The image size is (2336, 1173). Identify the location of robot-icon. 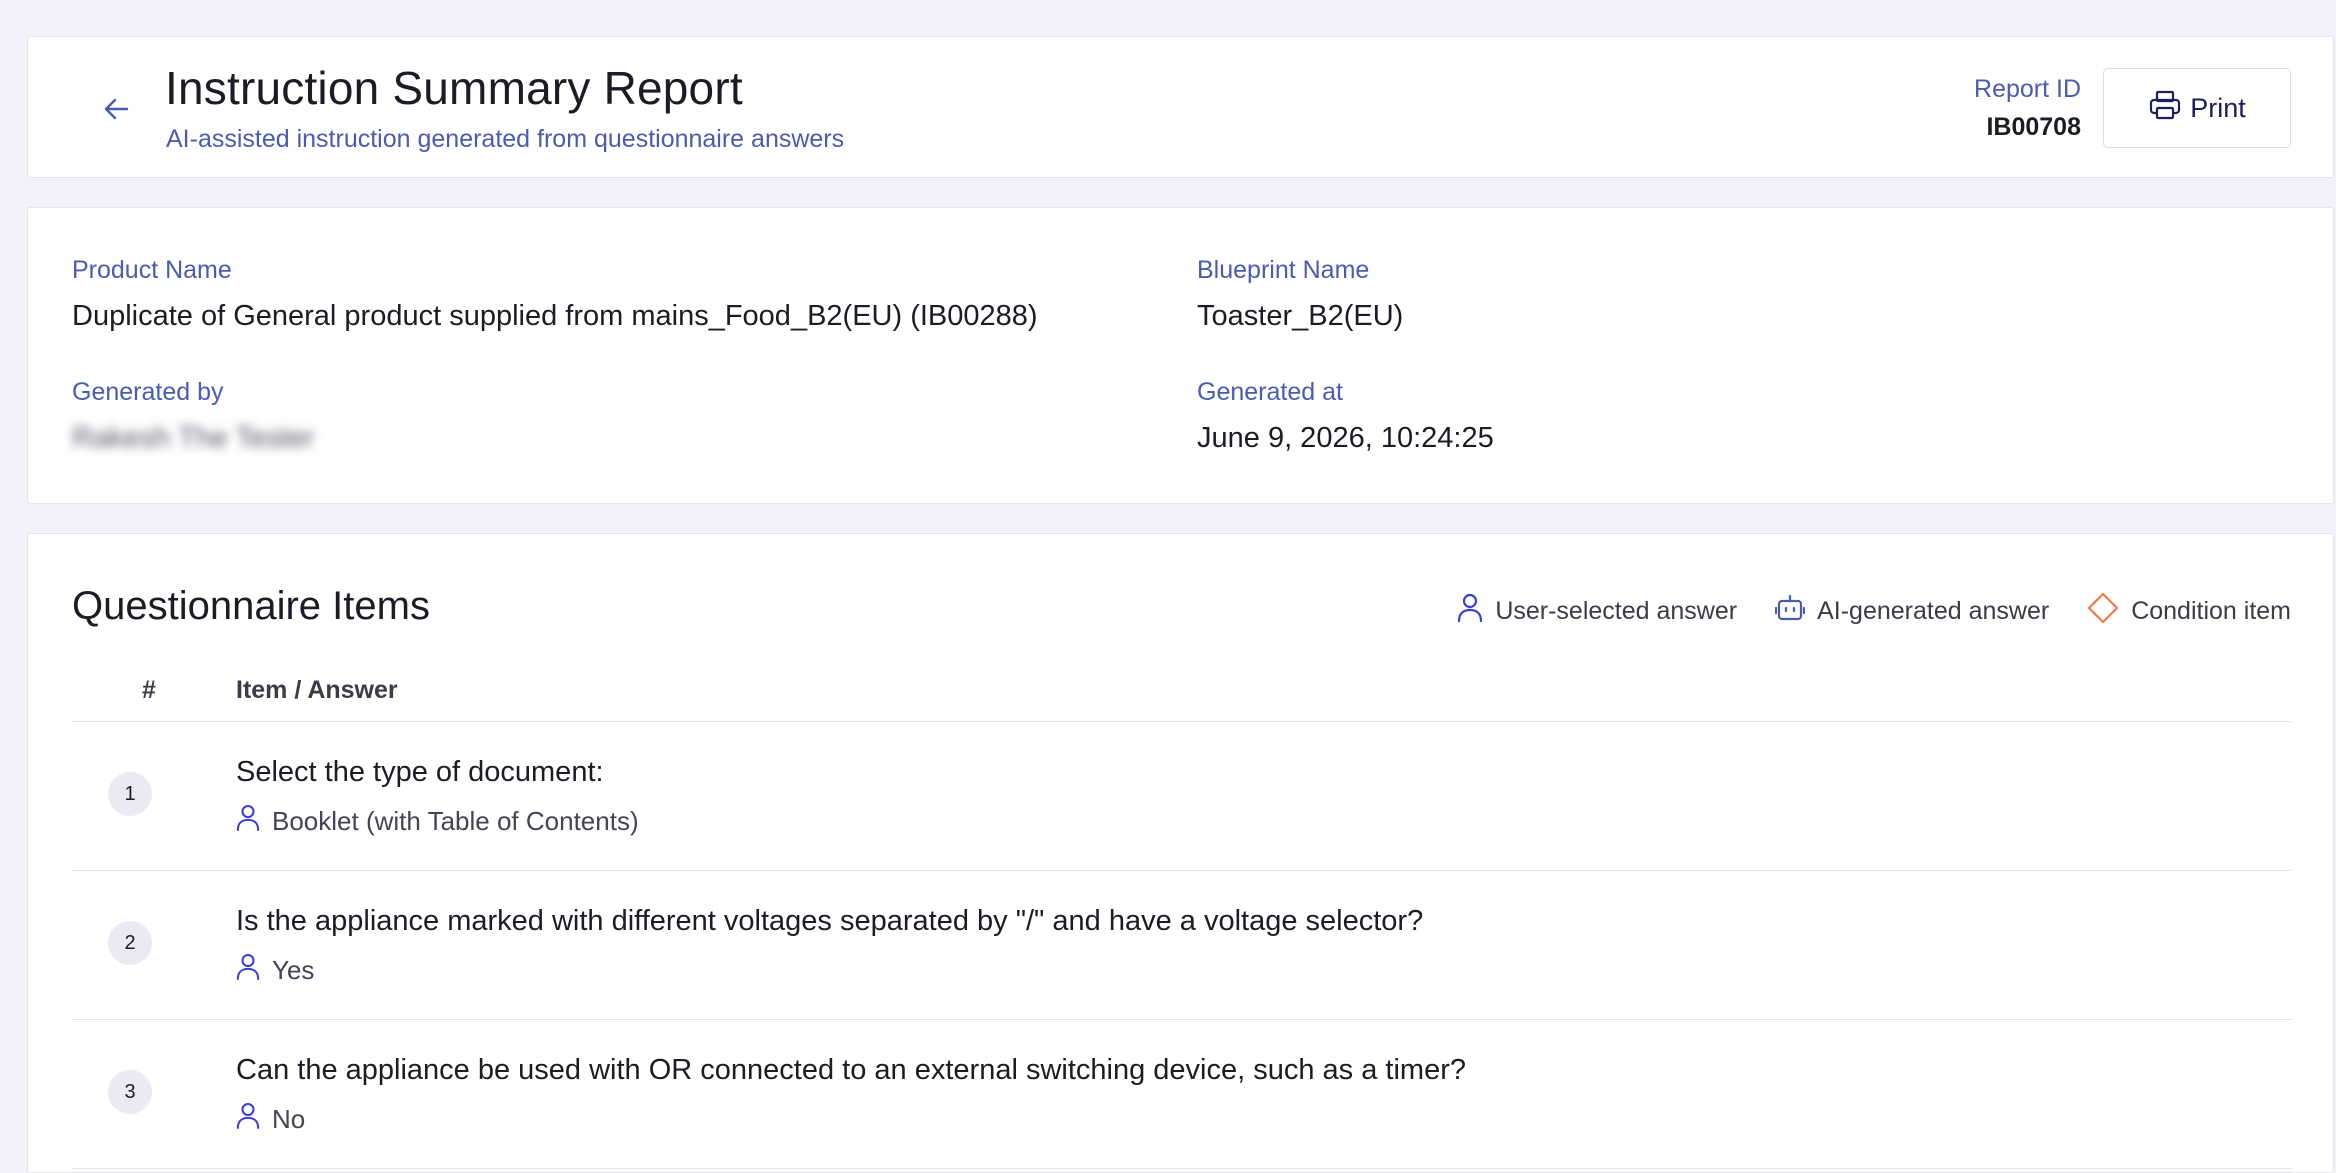
(1790, 611).